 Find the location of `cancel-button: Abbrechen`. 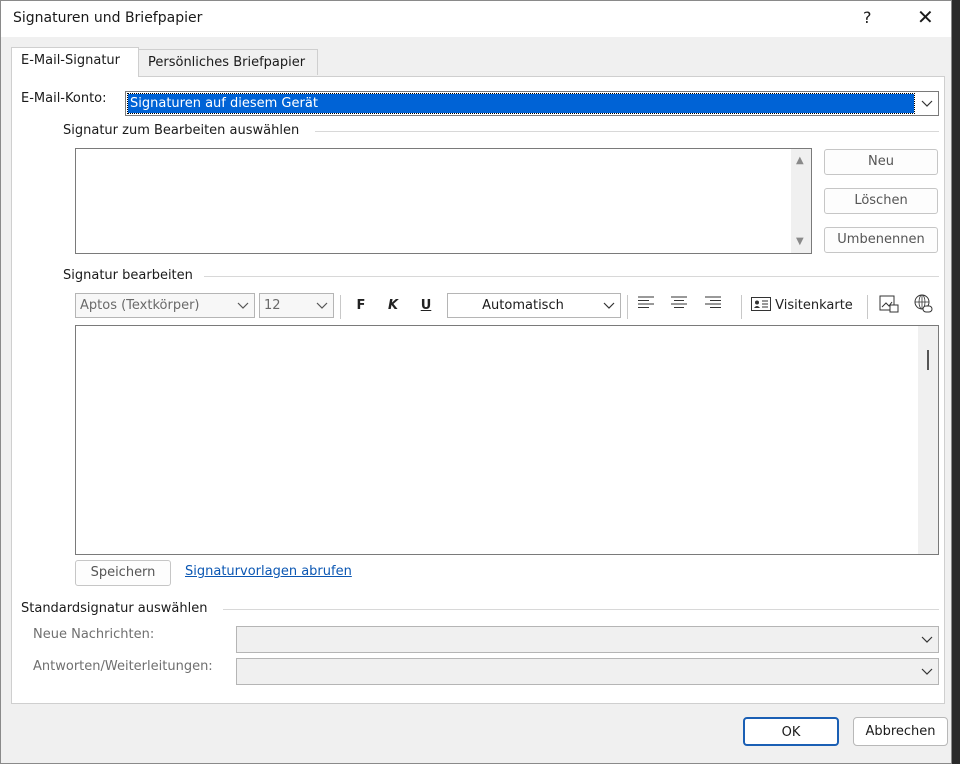

cancel-button: Abbrechen is located at coordinates (900, 731).